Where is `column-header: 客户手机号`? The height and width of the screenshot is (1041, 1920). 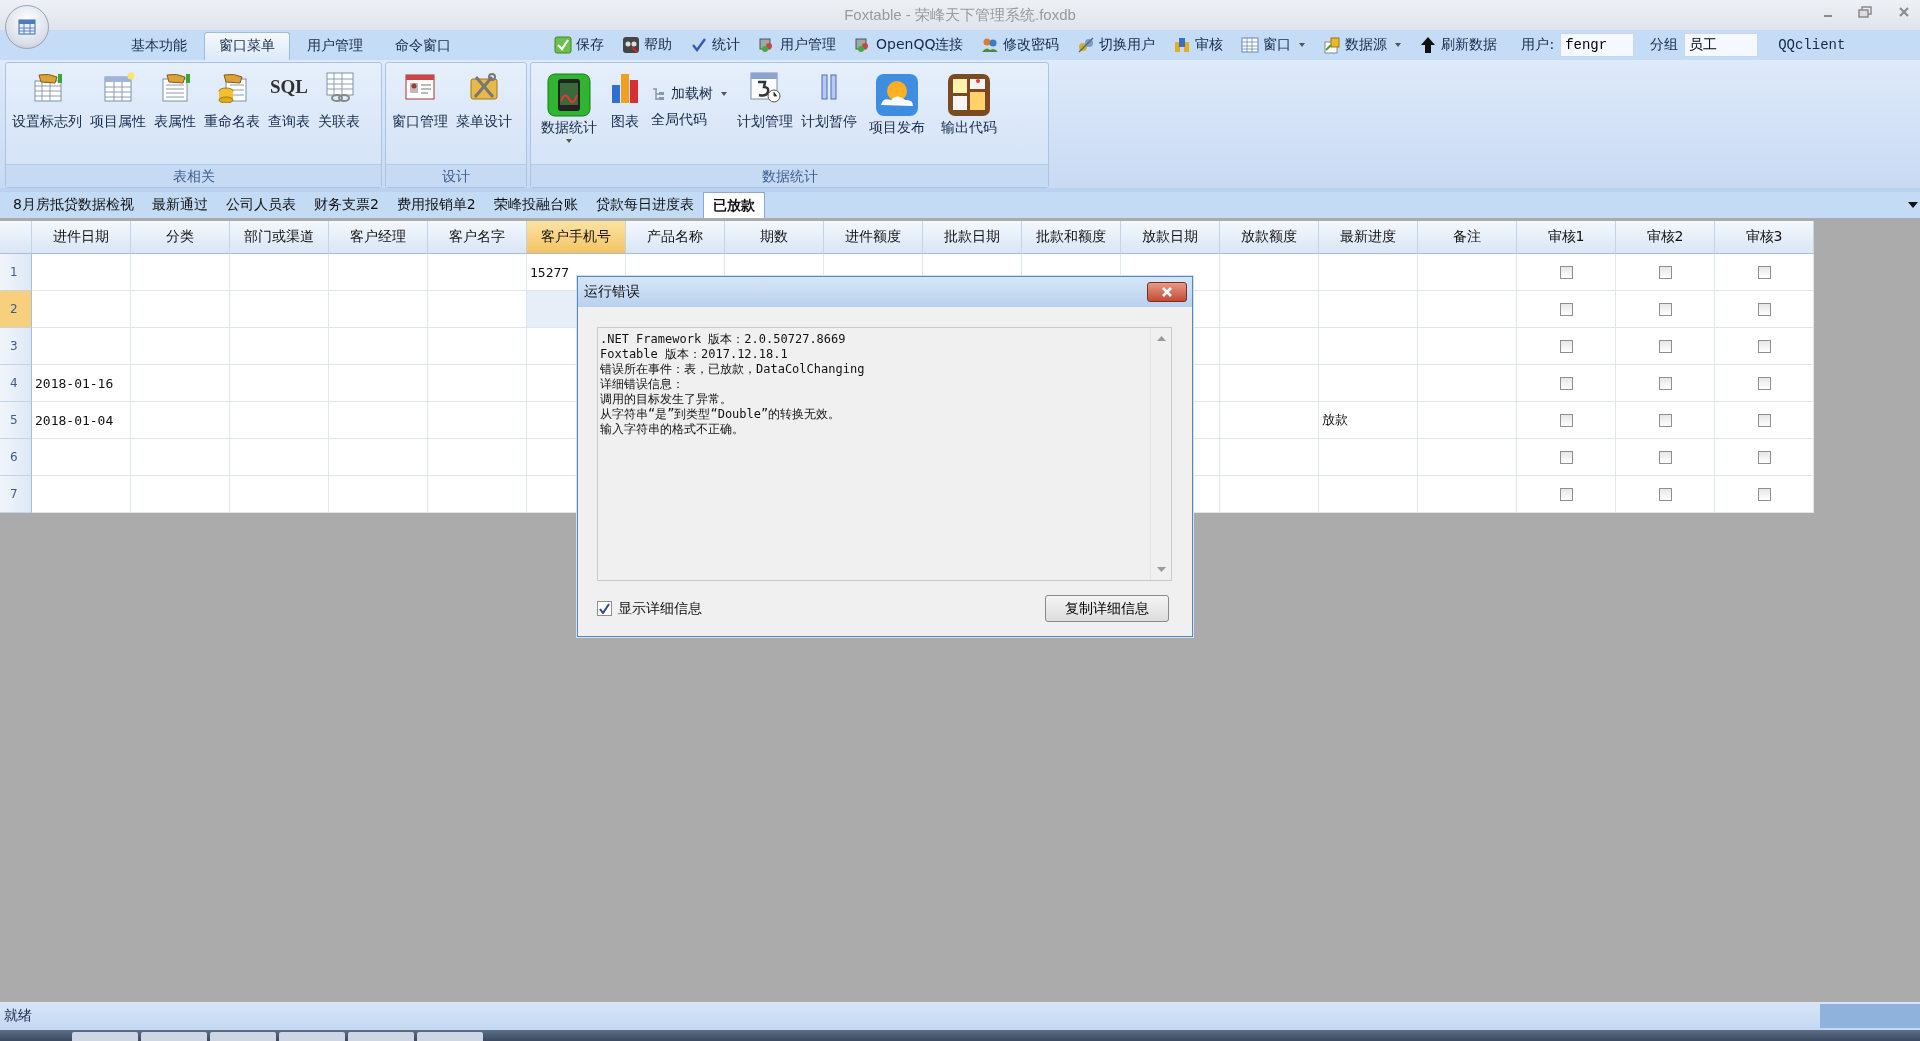
column-header: 客户手机号 is located at coordinates (576, 237).